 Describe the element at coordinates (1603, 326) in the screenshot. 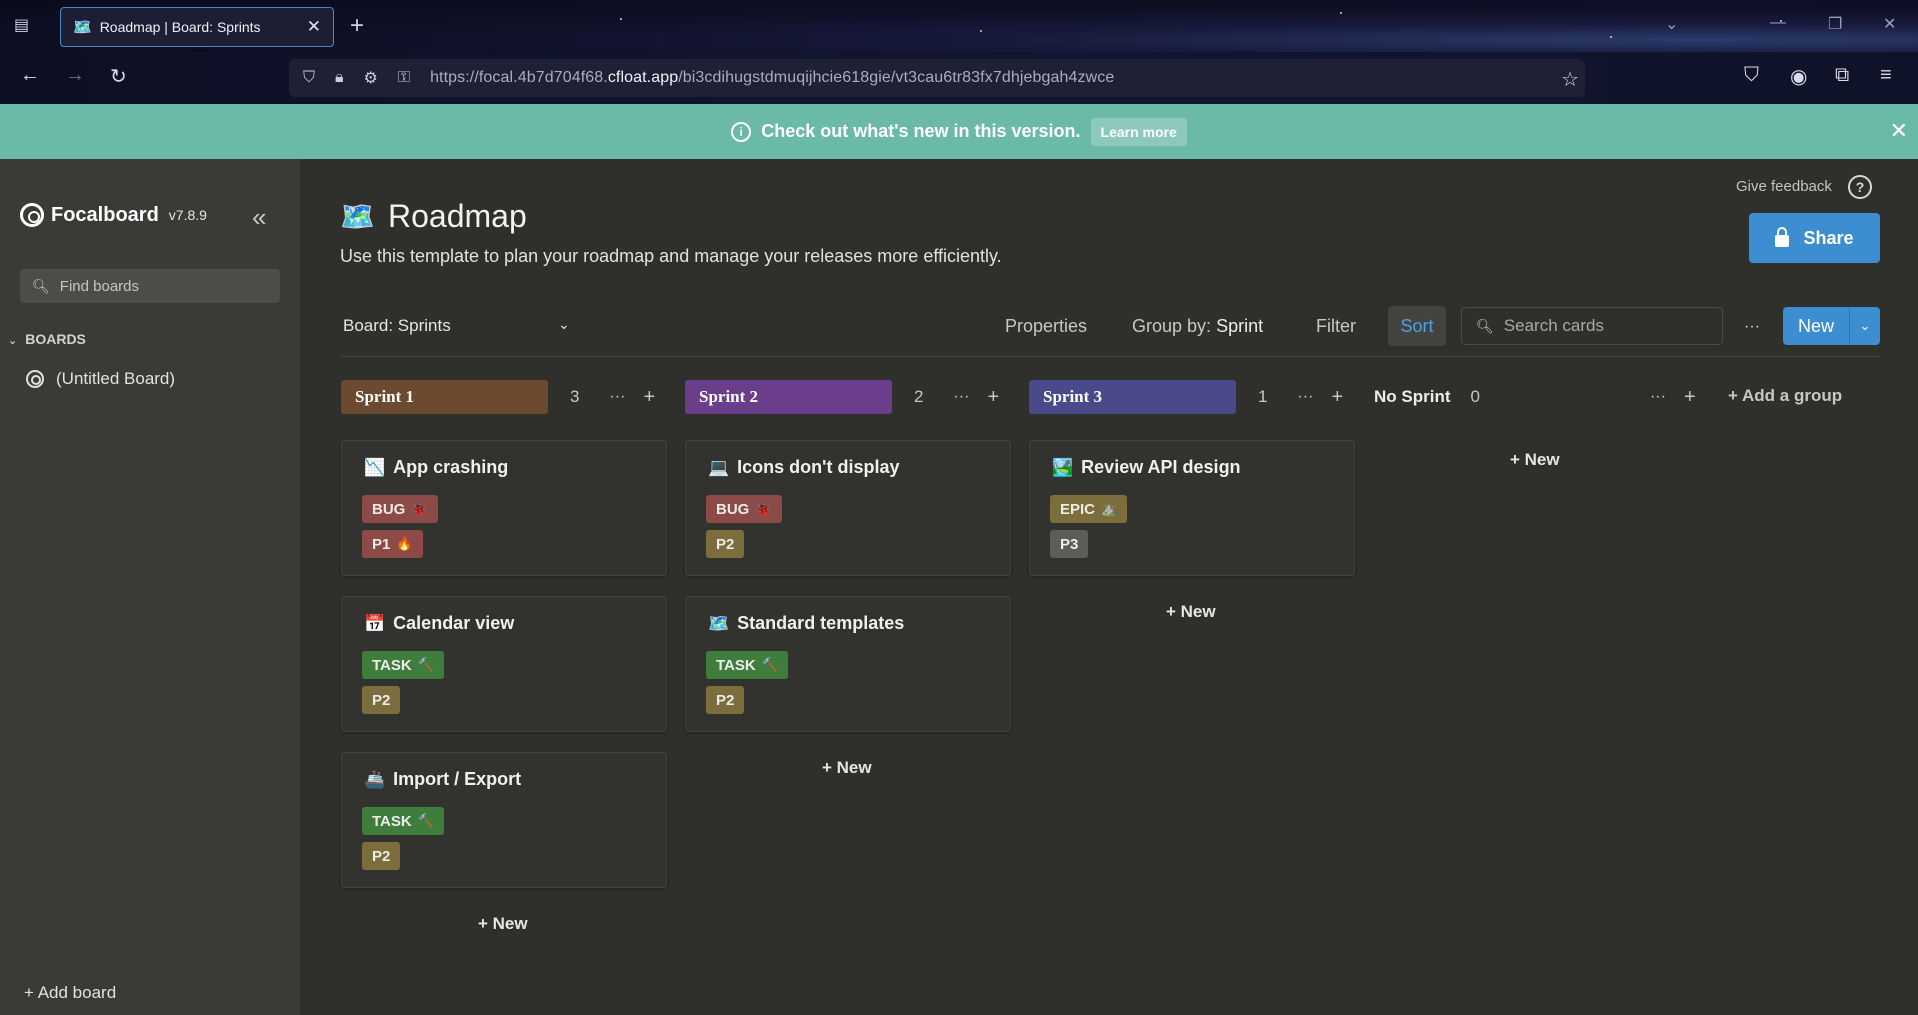

I see `search-cards-input` at that location.